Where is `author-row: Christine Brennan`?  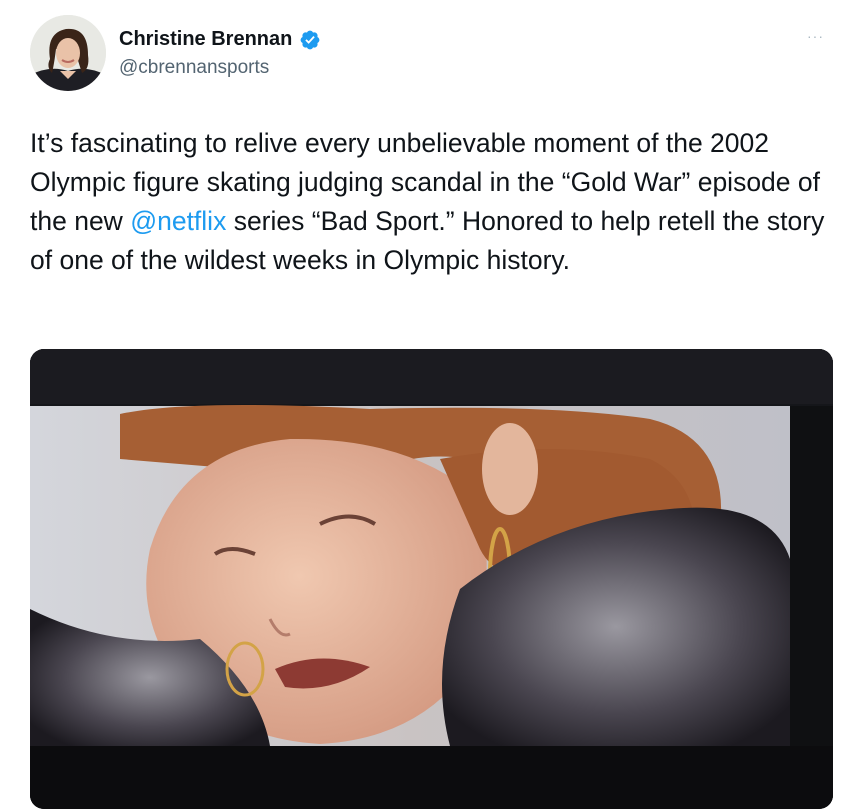 author-row: Christine Brennan is located at coordinates (220, 39).